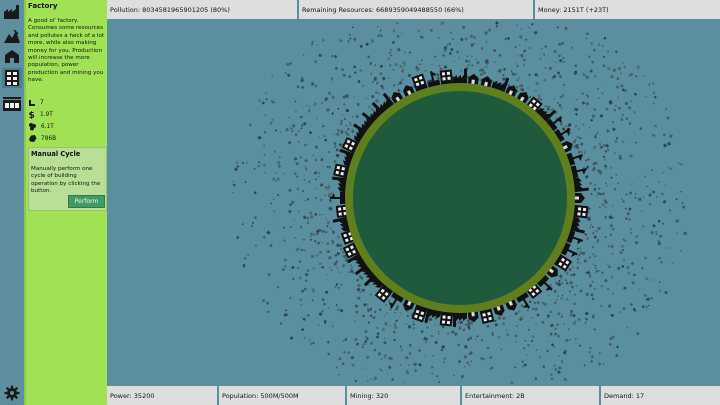 Image resolution: width=720 pixels, height=405 pixels. I want to click on building-icon, so click(12, 78).